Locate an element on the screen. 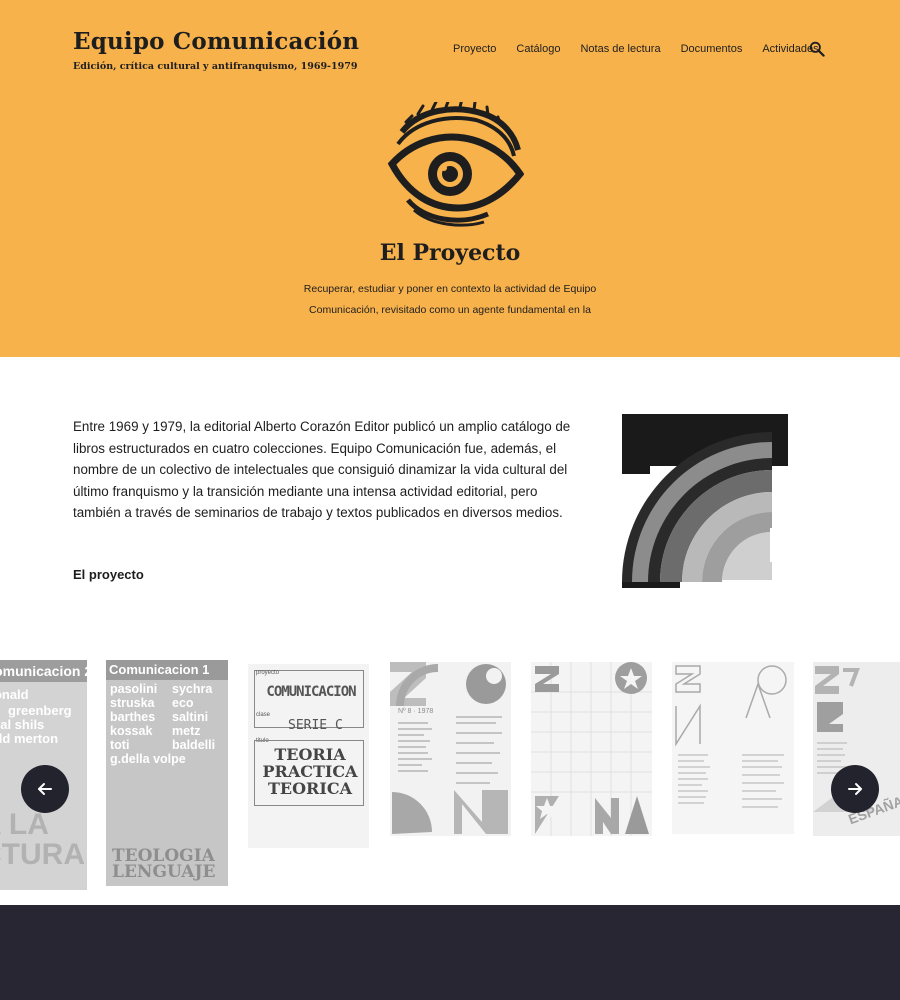 The image size is (900, 1000). cover-author: metz is located at coordinates (186, 731).